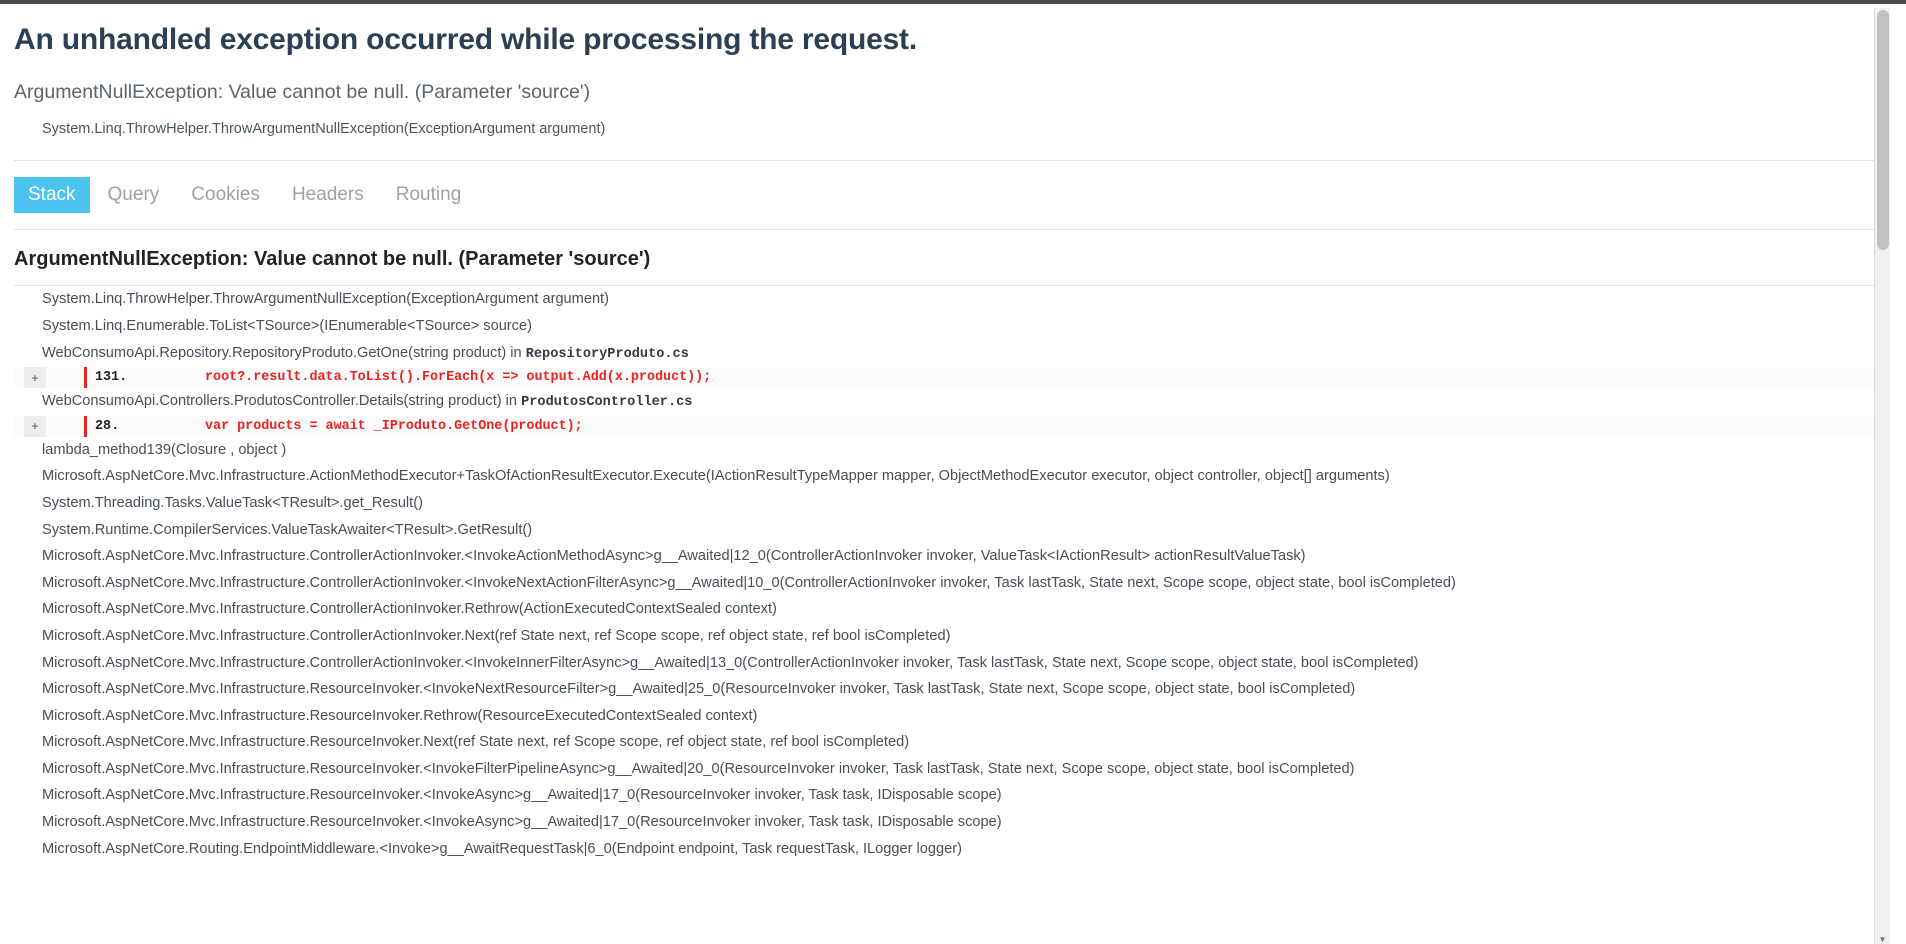 This screenshot has width=1906, height=944. Describe the element at coordinates (945, 195) in the screenshot. I see `tab-bar: Stack Query Cookies Headers Routing` at that location.